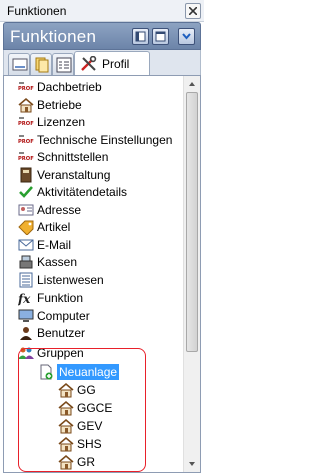 The image size is (320, 475). I want to click on tree-item-veranstaltung: Veranstaltung, so click(64, 175).